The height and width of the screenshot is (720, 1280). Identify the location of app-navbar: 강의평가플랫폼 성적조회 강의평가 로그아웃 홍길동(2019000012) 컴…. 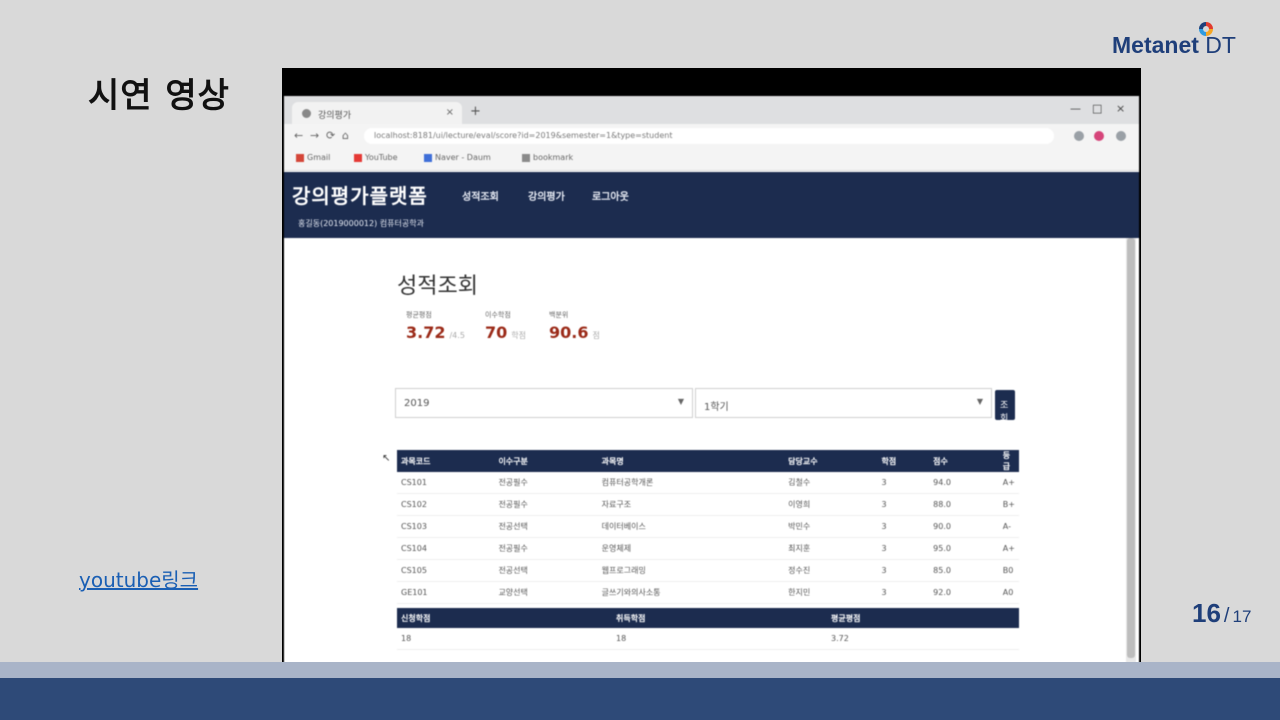
(711, 205).